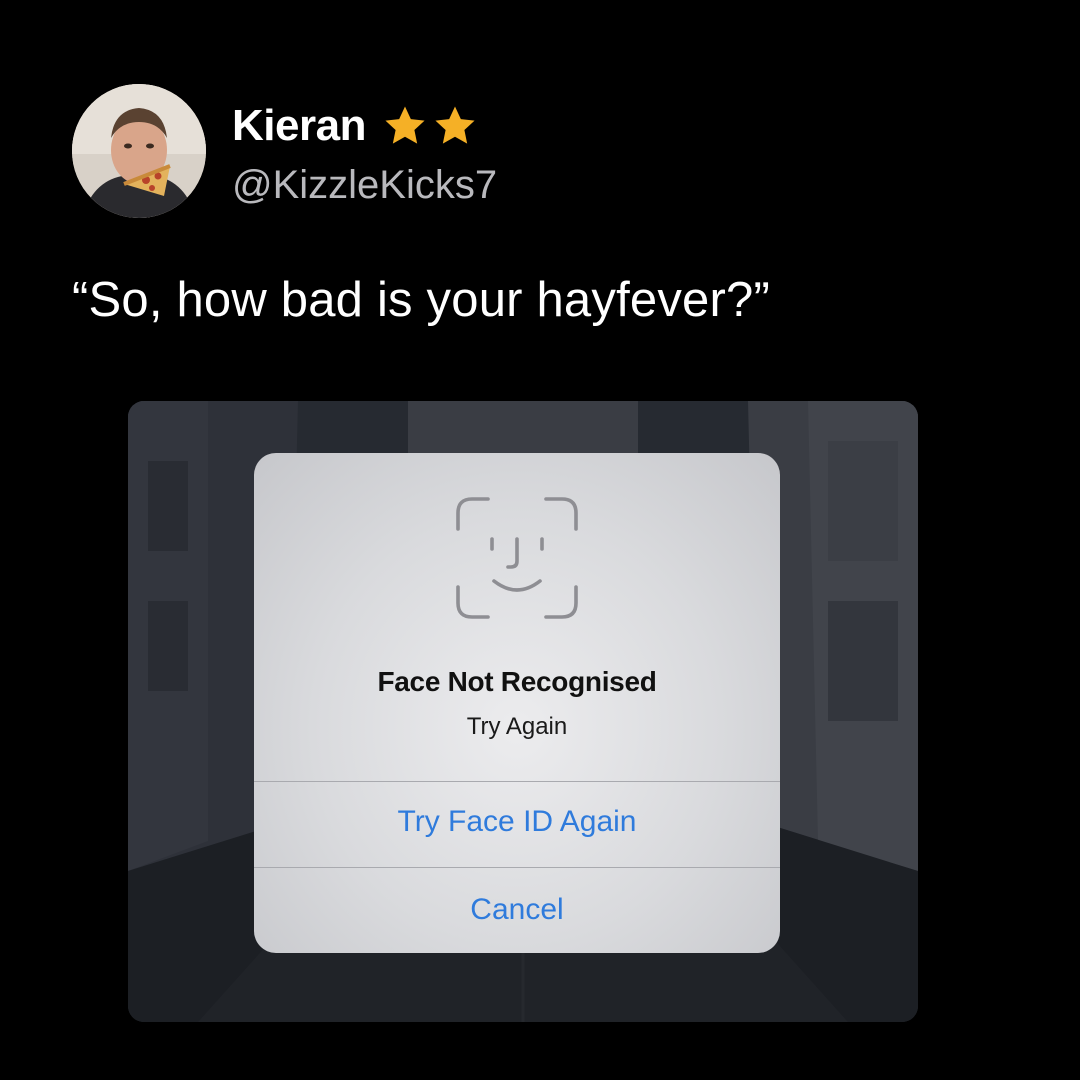 This screenshot has height=1080, width=1080. Describe the element at coordinates (517, 822) in the screenshot. I see `try-face-id-again-button: Try Face ID Again` at that location.